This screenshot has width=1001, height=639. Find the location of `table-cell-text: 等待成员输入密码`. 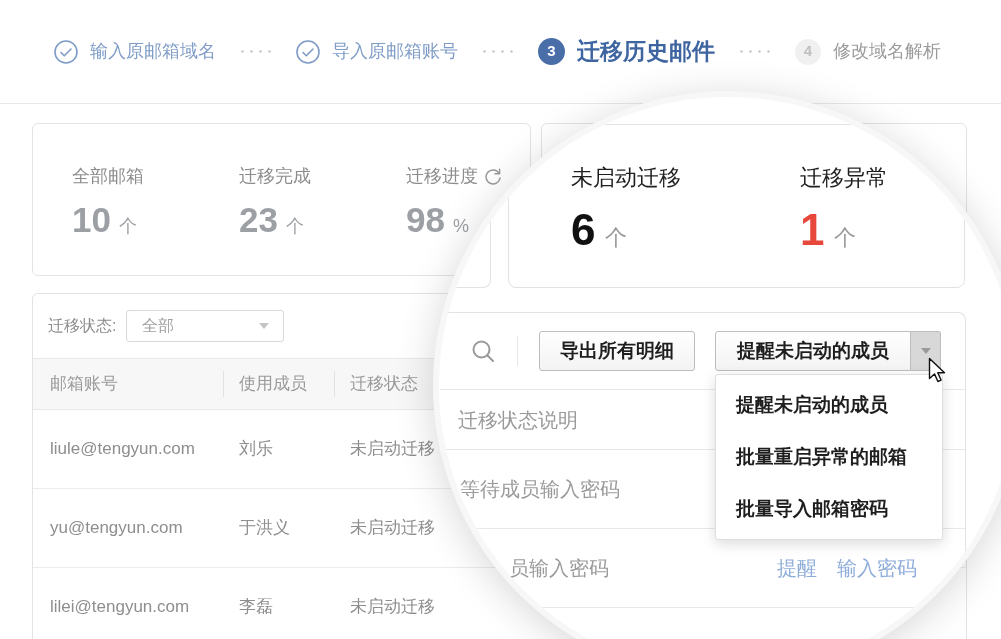

table-cell-text: 等待成员输入密码 is located at coordinates (540, 489).